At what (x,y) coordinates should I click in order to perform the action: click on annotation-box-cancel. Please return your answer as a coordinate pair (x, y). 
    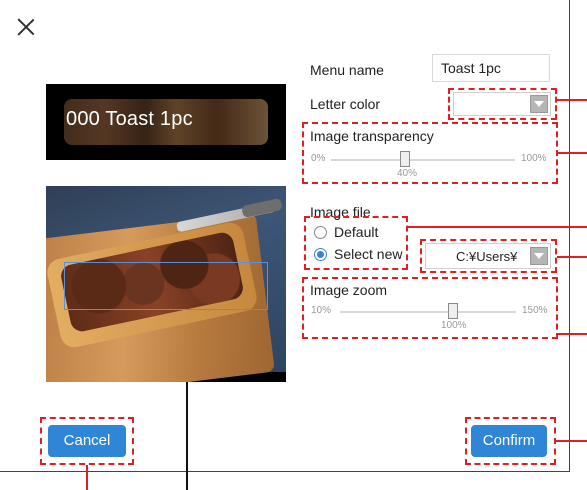
    Looking at the image, I should click on (87, 441).